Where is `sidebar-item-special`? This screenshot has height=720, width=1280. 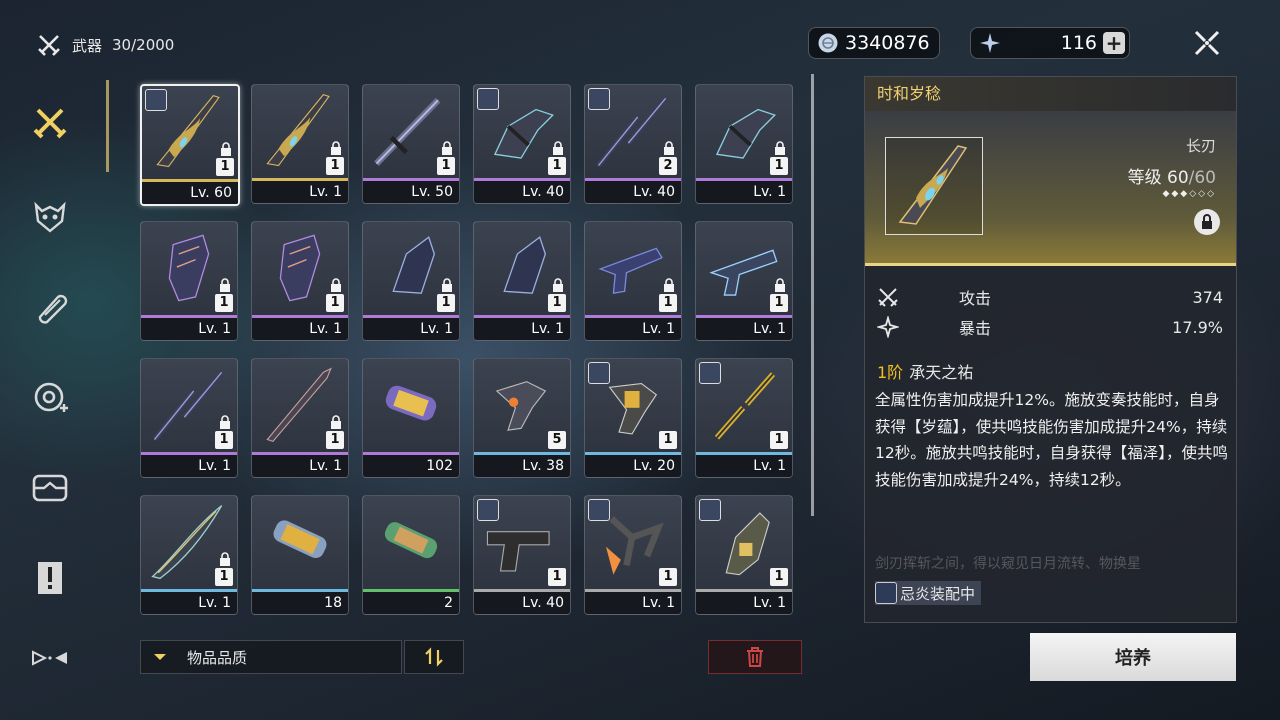
sidebar-item-special is located at coordinates (50, 658).